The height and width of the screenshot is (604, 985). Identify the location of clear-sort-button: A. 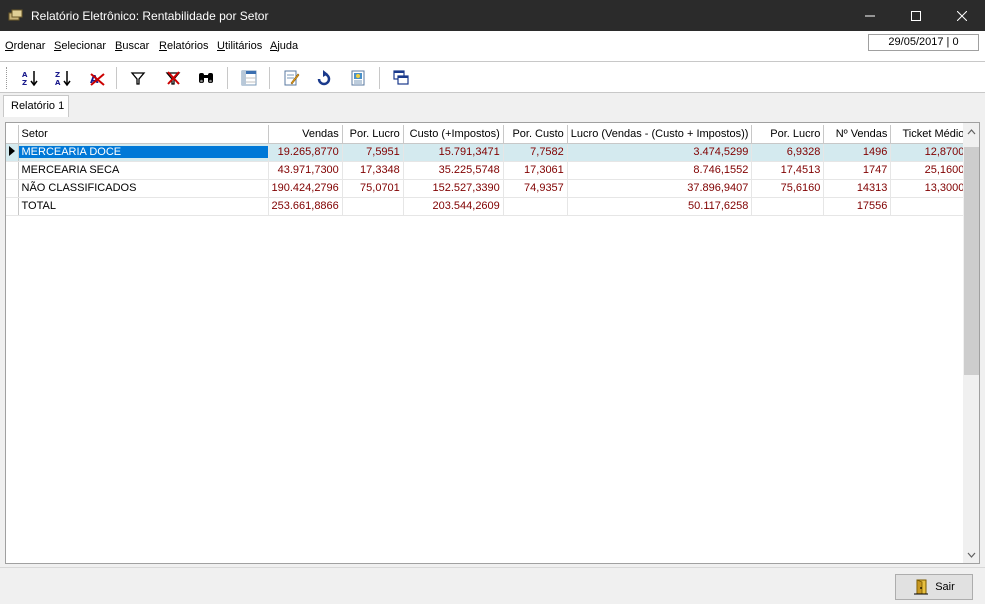
(97, 78).